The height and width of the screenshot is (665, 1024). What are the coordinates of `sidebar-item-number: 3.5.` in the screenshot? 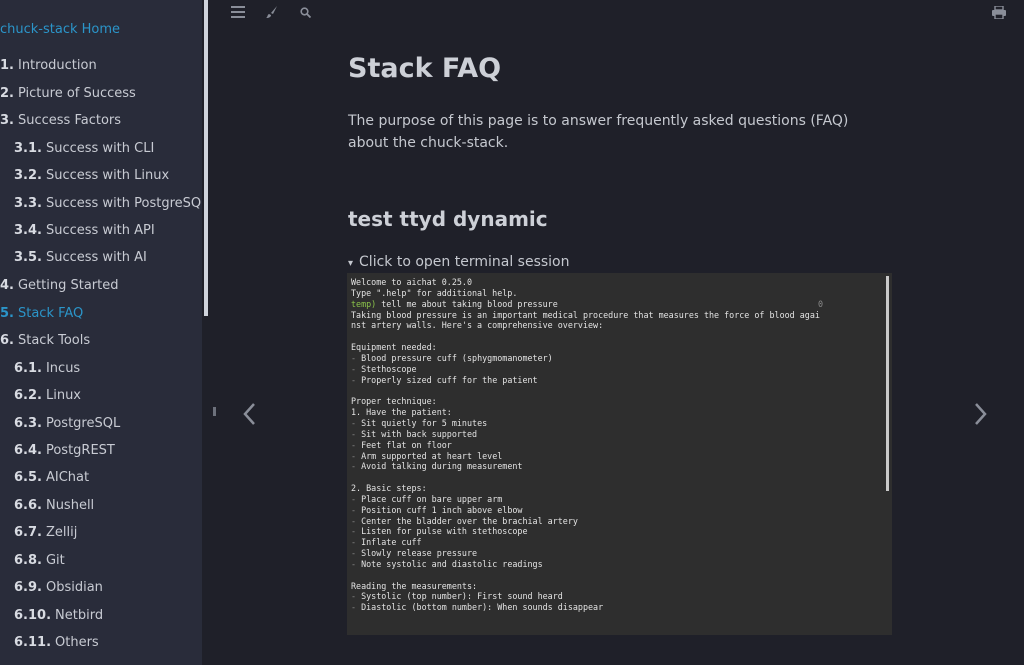 It's located at (28, 257).